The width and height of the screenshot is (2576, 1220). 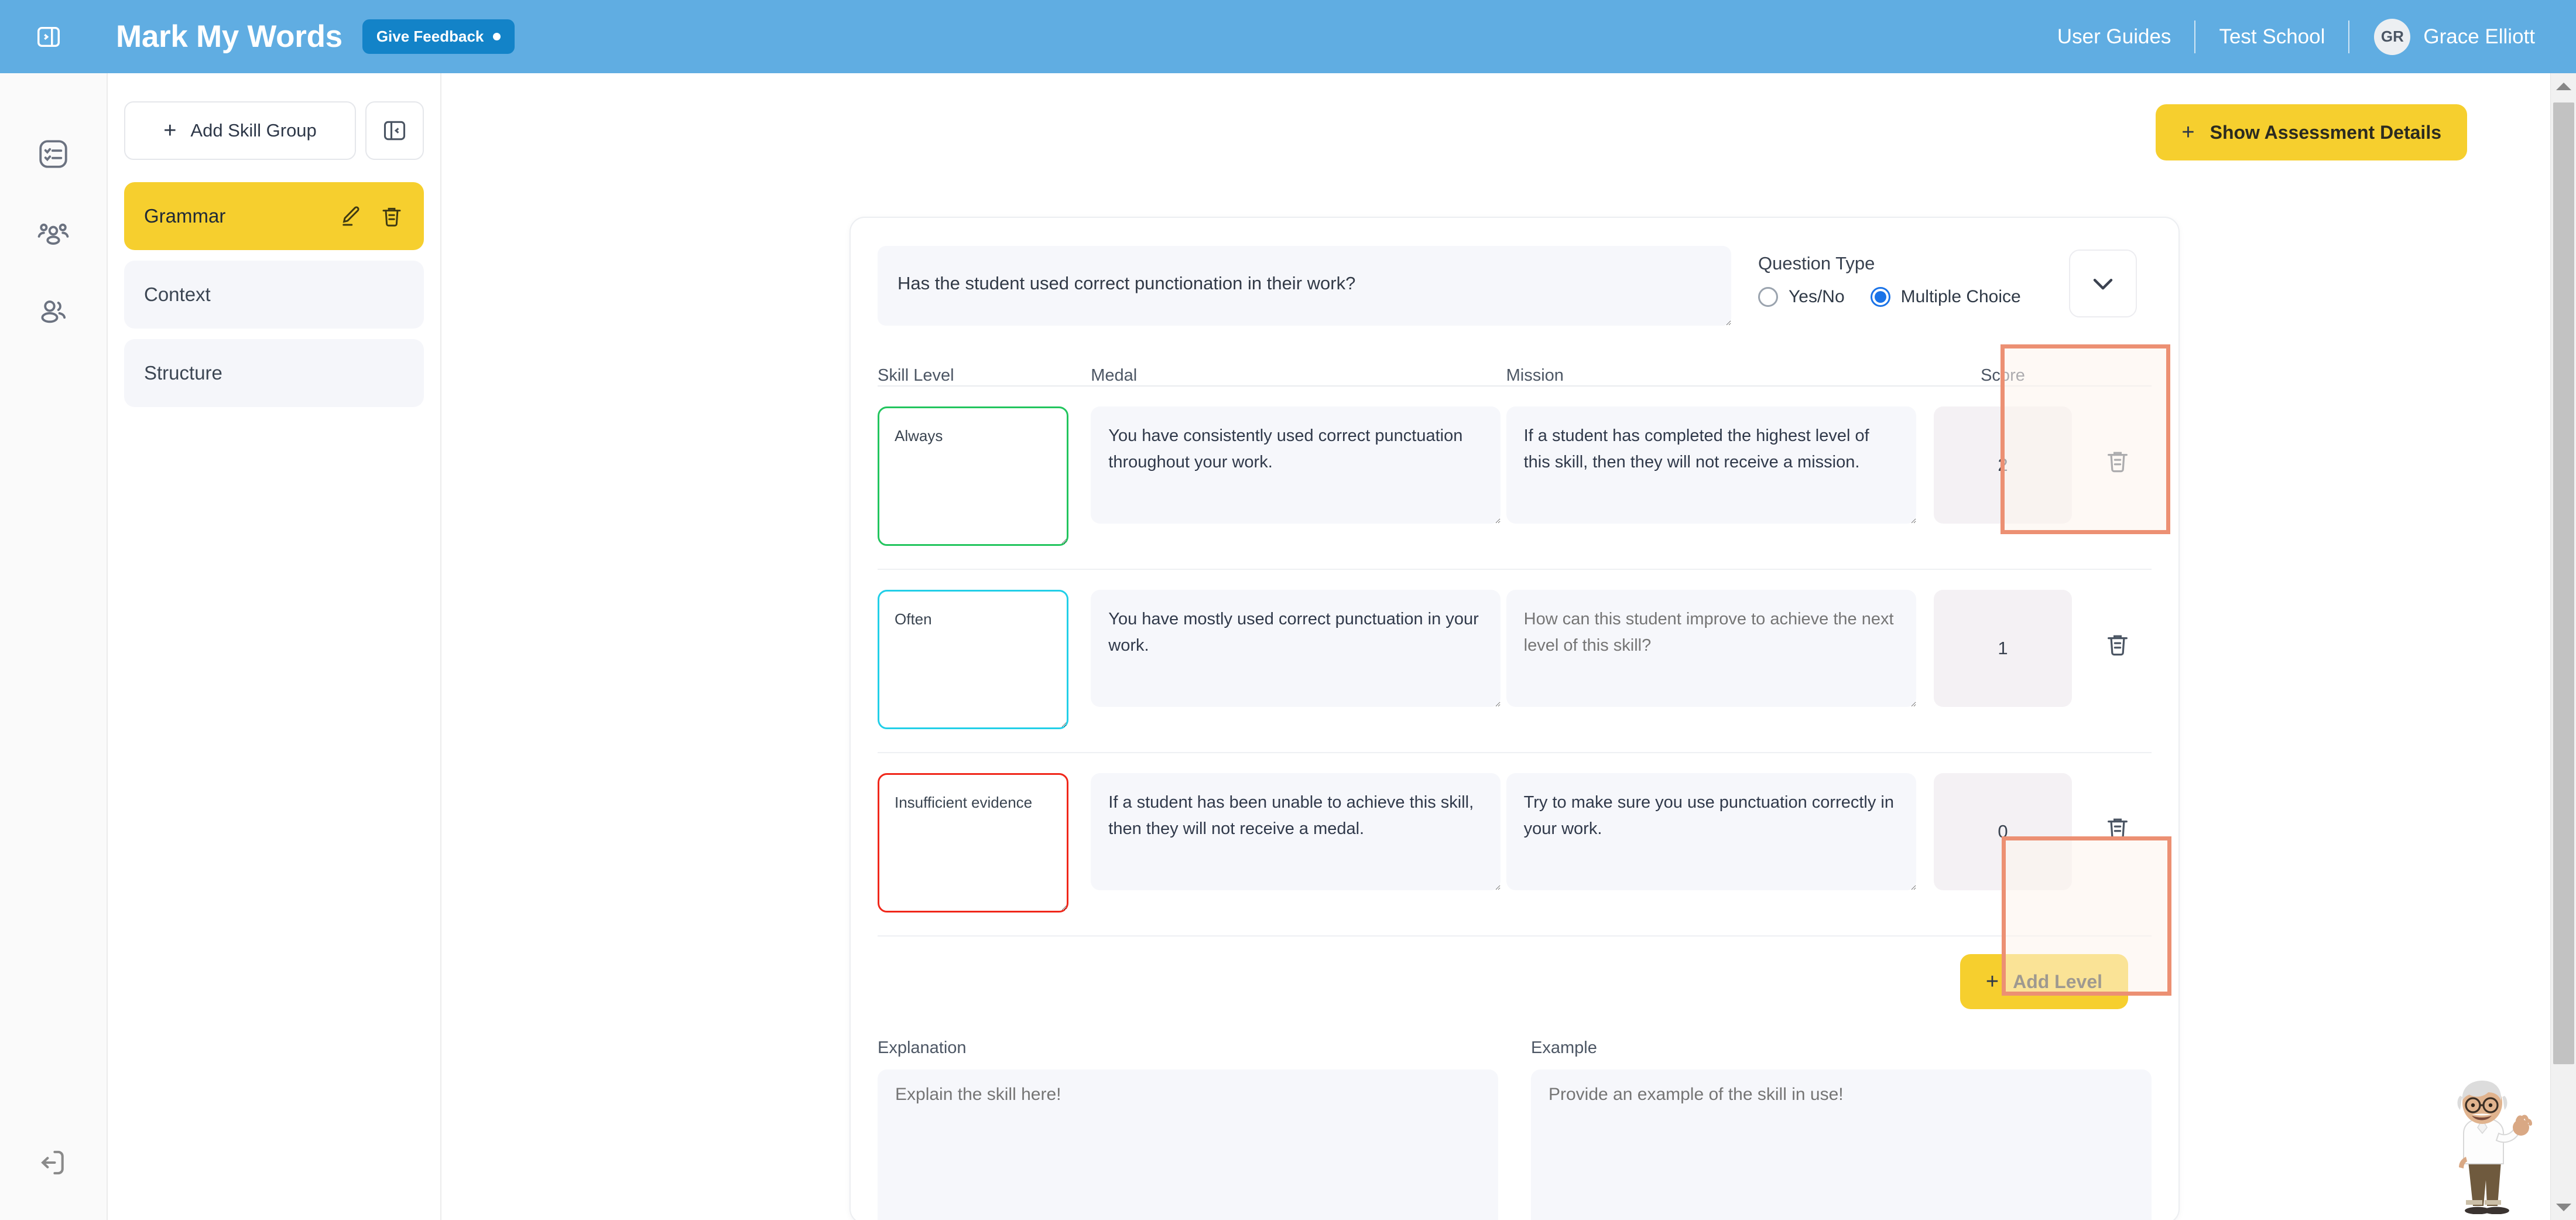 What do you see at coordinates (1897, 276) in the screenshot?
I see `question-type-block: Question Type Yes/No Multiple Choice` at bounding box center [1897, 276].